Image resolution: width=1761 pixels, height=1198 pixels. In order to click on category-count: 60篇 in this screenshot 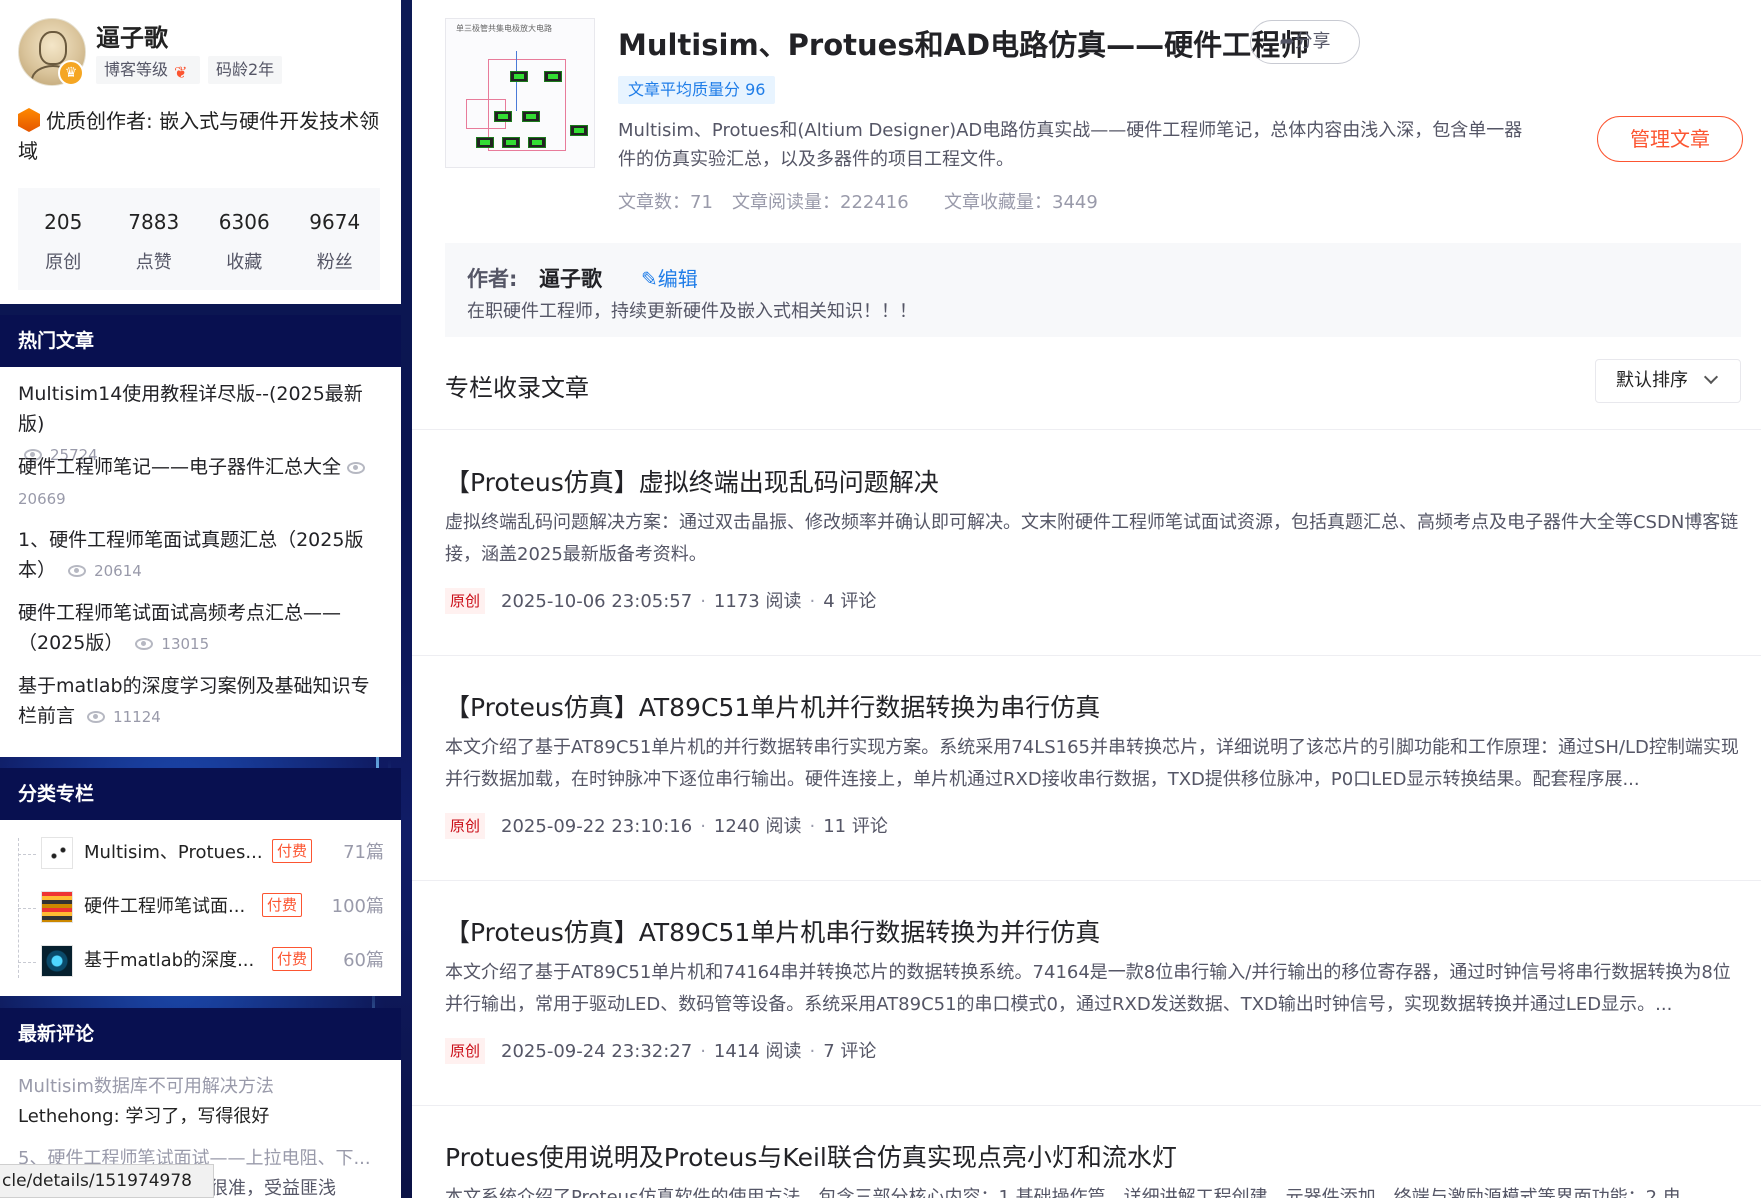, I will do `click(363, 960)`.